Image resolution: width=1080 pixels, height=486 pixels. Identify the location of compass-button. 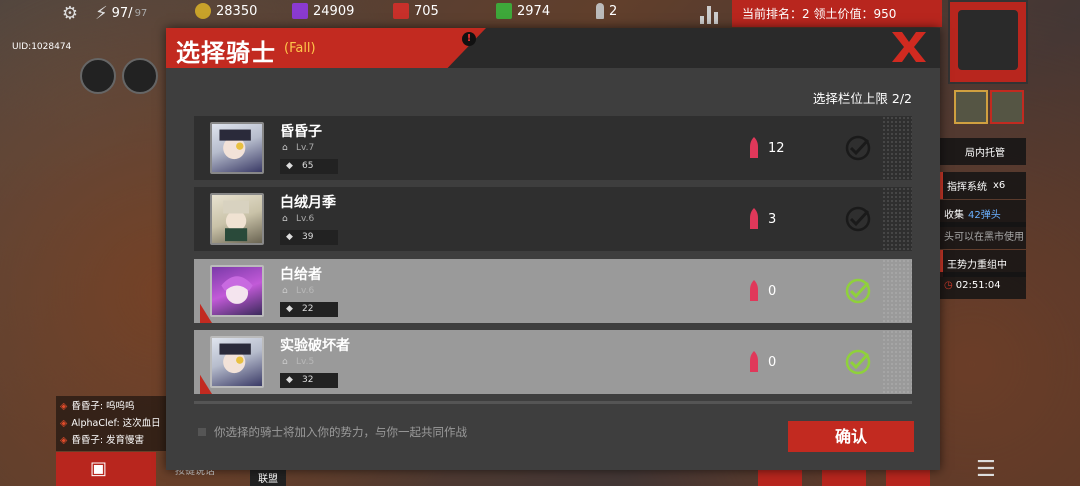
(98, 76).